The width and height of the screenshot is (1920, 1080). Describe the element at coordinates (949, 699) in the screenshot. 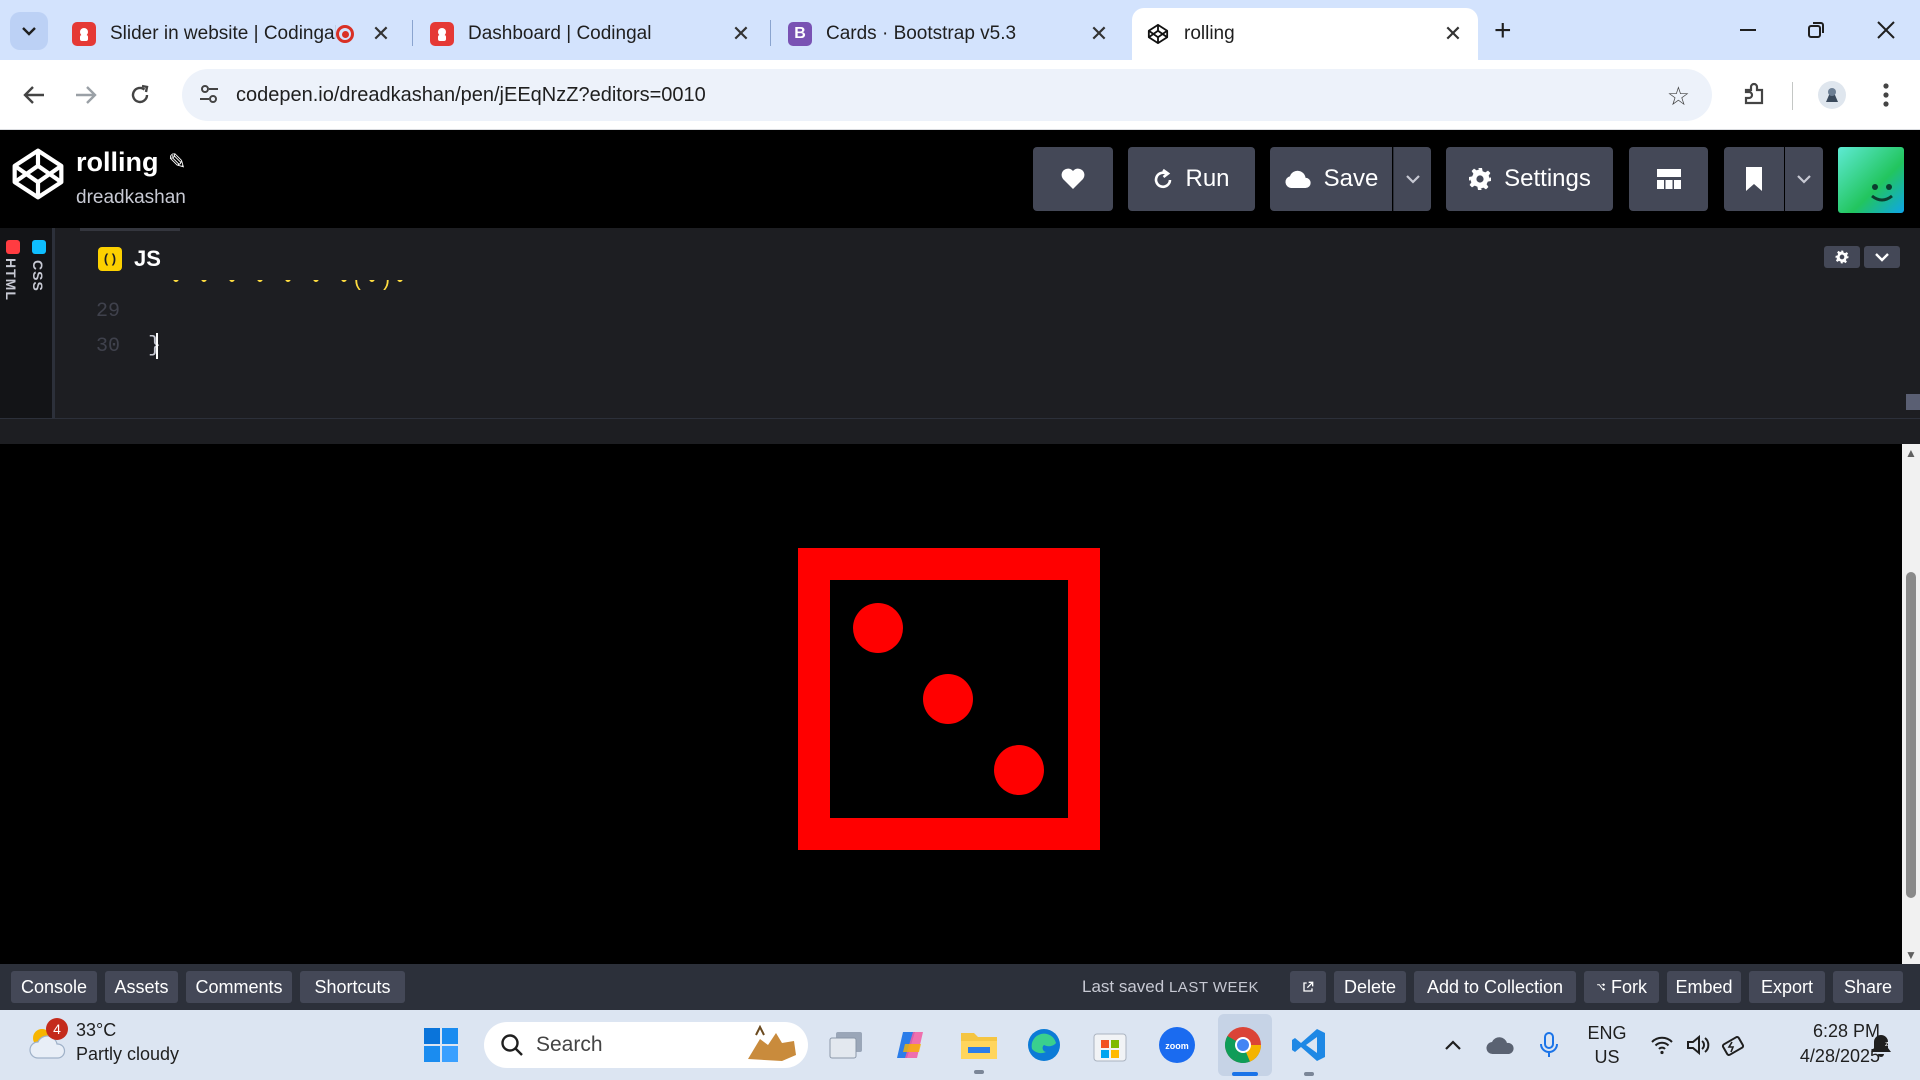

I see `die-canvas` at that location.